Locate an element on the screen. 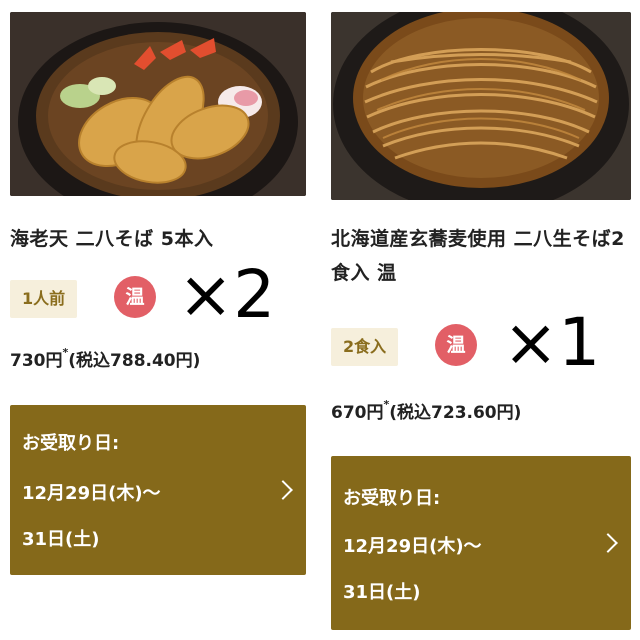 This screenshot has width=640, height=640. serving-size-tag: 2食入 is located at coordinates (365, 347).